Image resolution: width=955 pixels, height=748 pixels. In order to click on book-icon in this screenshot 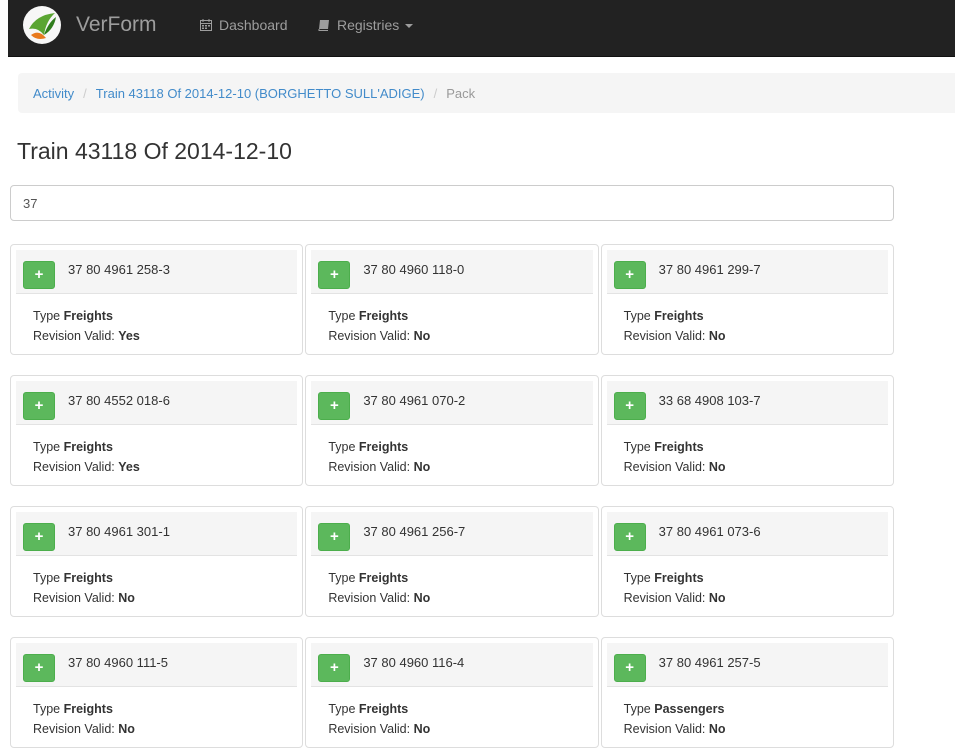, I will do `click(323, 25)`.